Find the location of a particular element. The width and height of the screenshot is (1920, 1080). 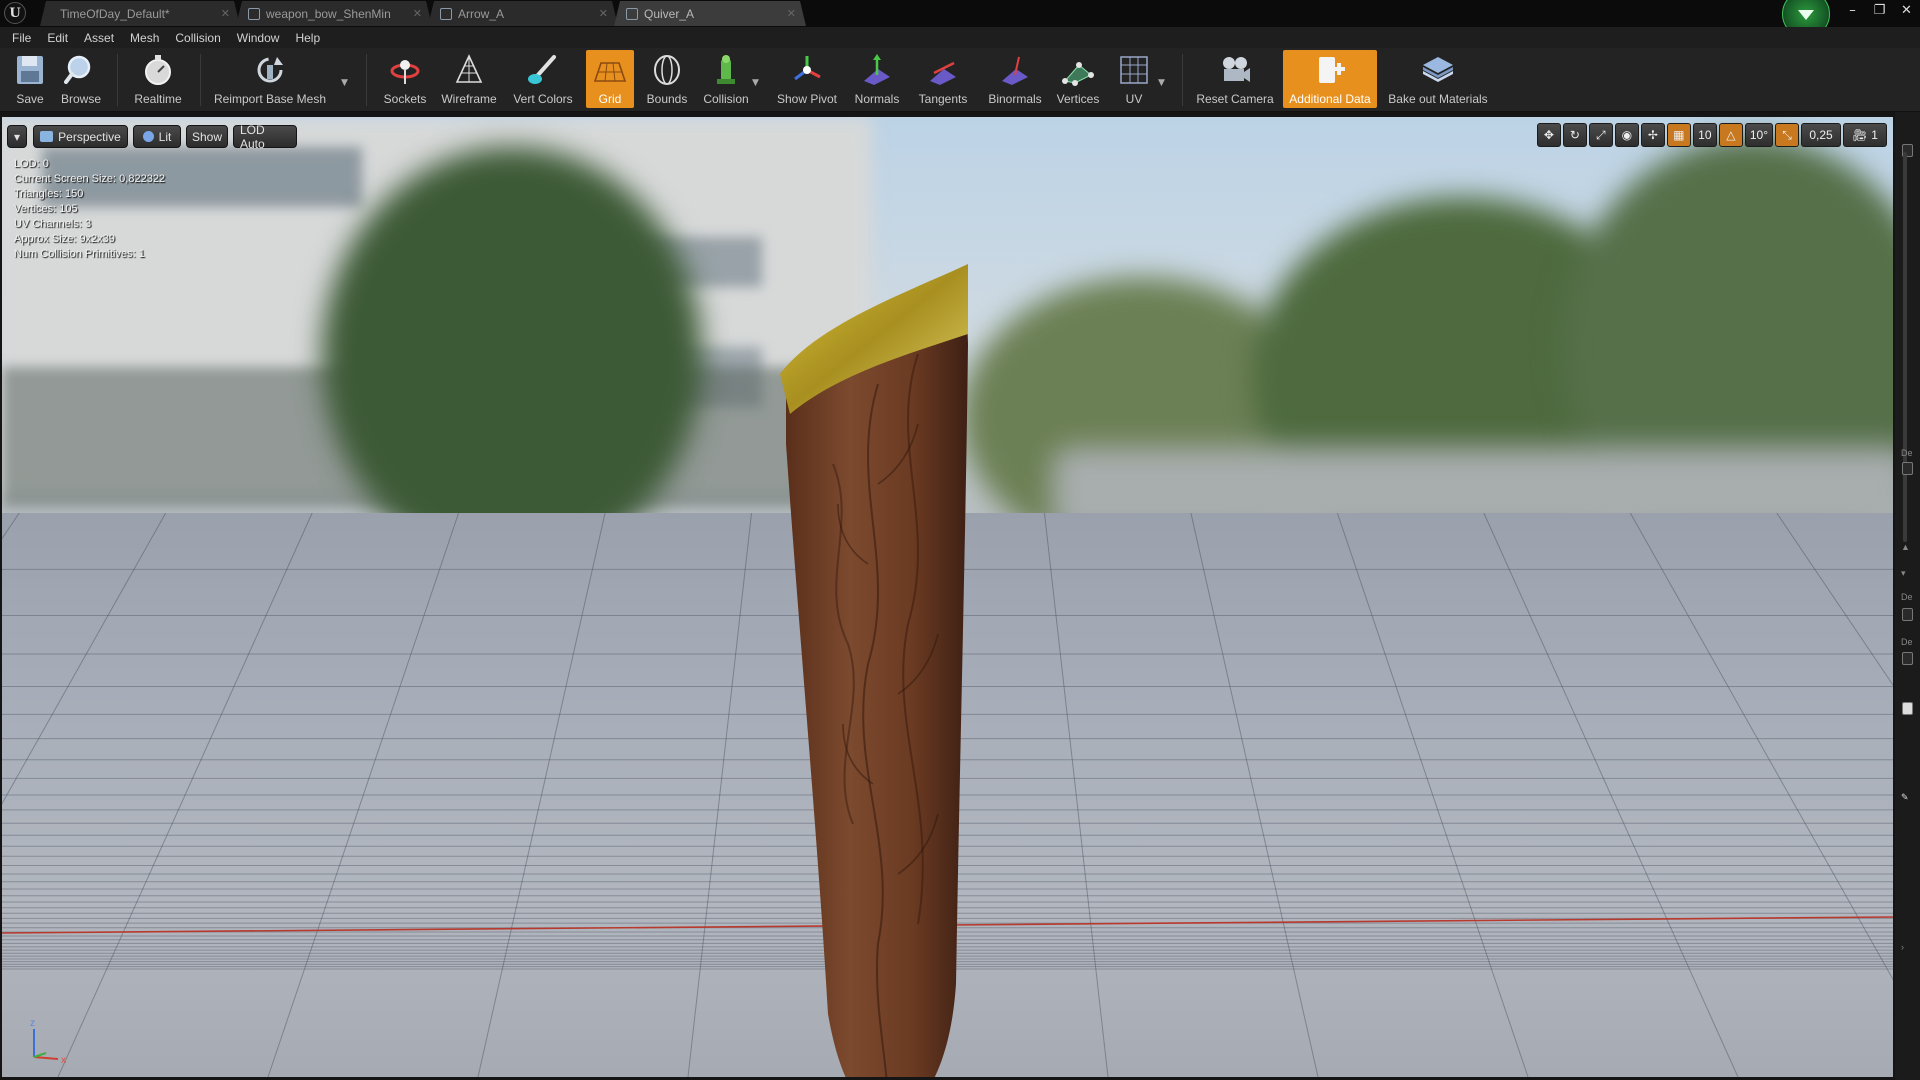

grid-snap-value: 10 is located at coordinates (1704, 135).